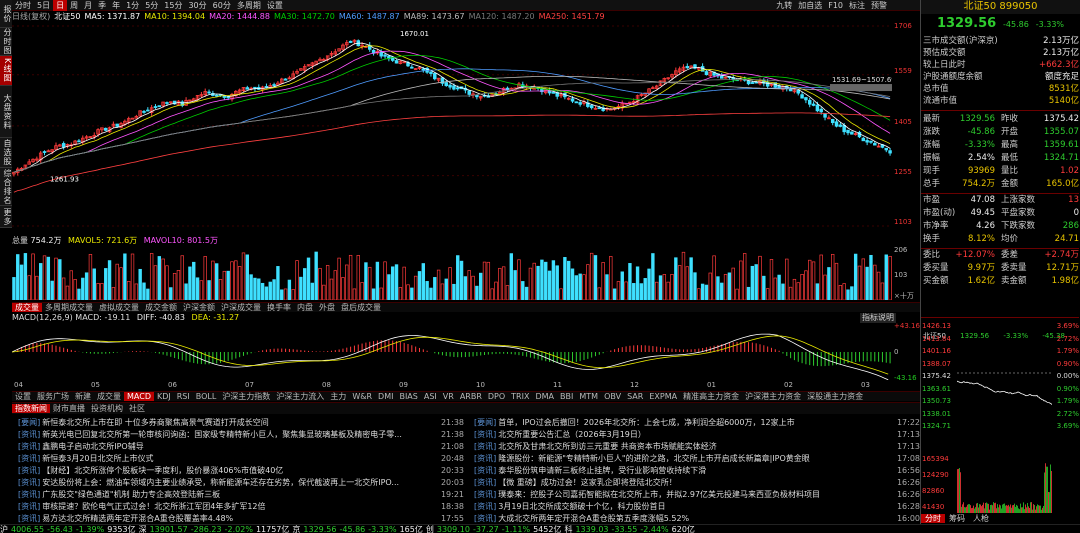 This screenshot has height=533, width=1080. What do you see at coordinates (835, 396) in the screenshot?
I see `indicator-tab-27: 深股通主力资金` at bounding box center [835, 396].